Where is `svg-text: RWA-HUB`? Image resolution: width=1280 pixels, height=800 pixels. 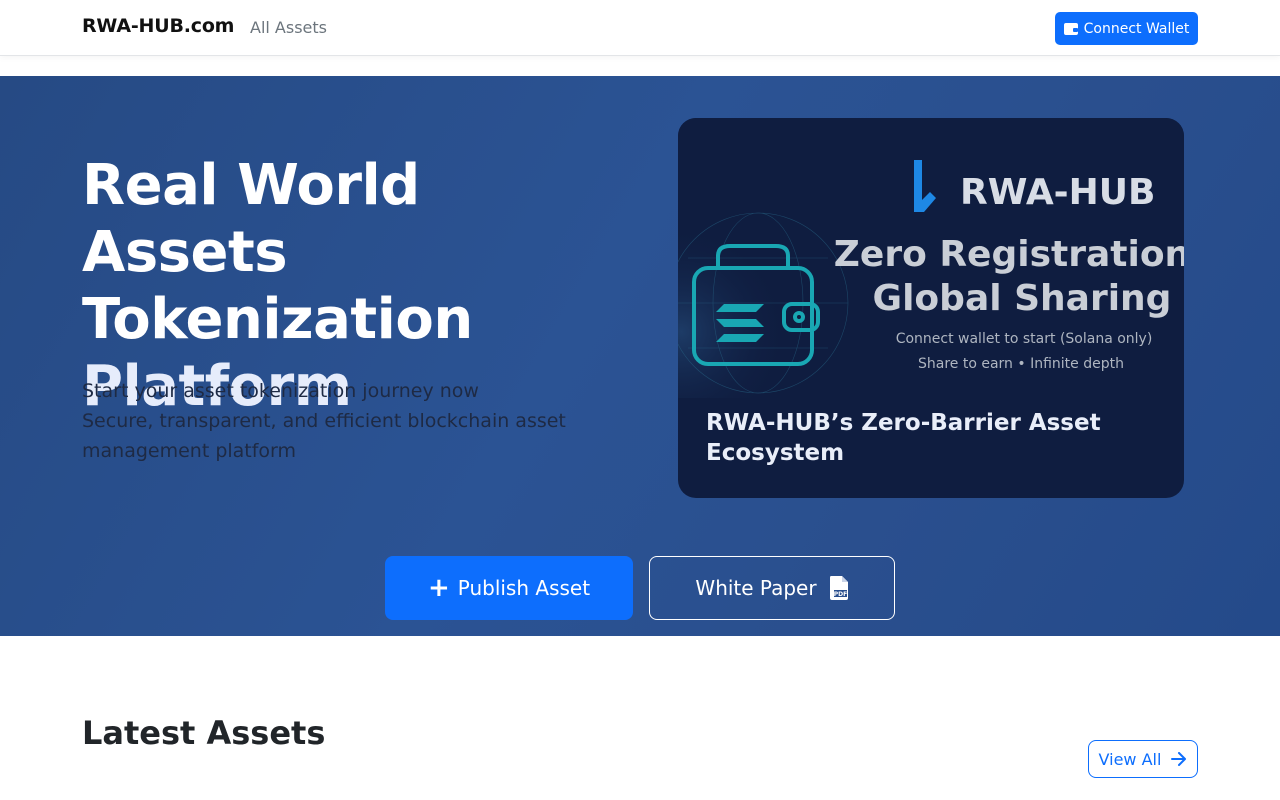 svg-text: RWA-HUB is located at coordinates (1057, 192).